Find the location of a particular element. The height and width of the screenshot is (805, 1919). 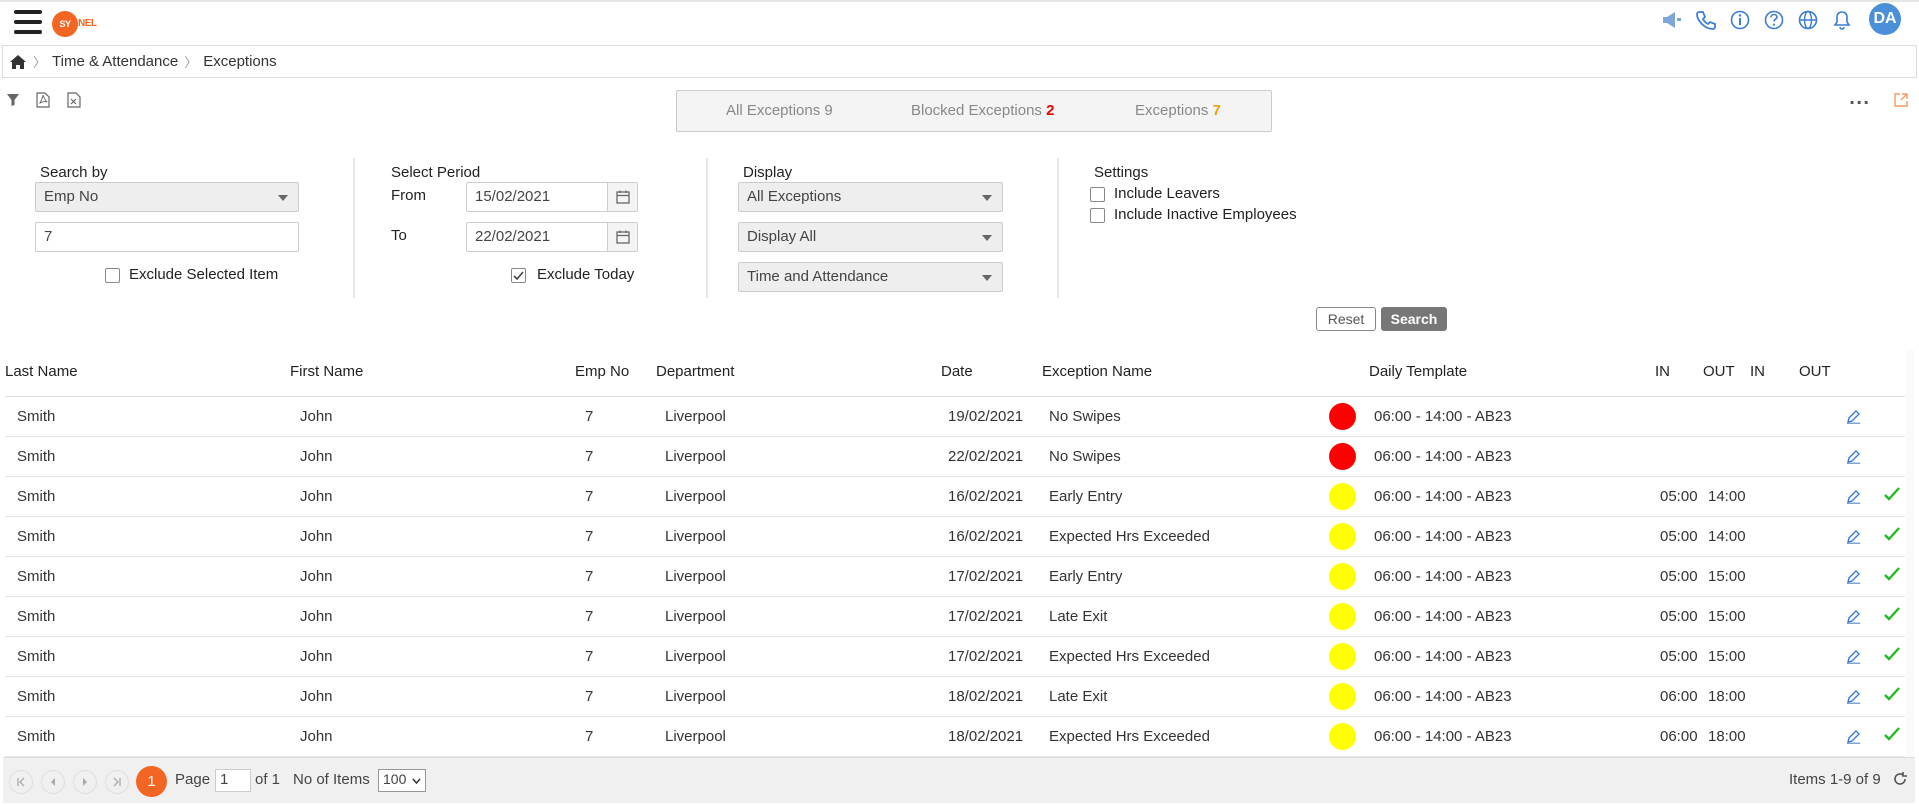

column-header-emp-no: Emp No is located at coordinates (602, 371).